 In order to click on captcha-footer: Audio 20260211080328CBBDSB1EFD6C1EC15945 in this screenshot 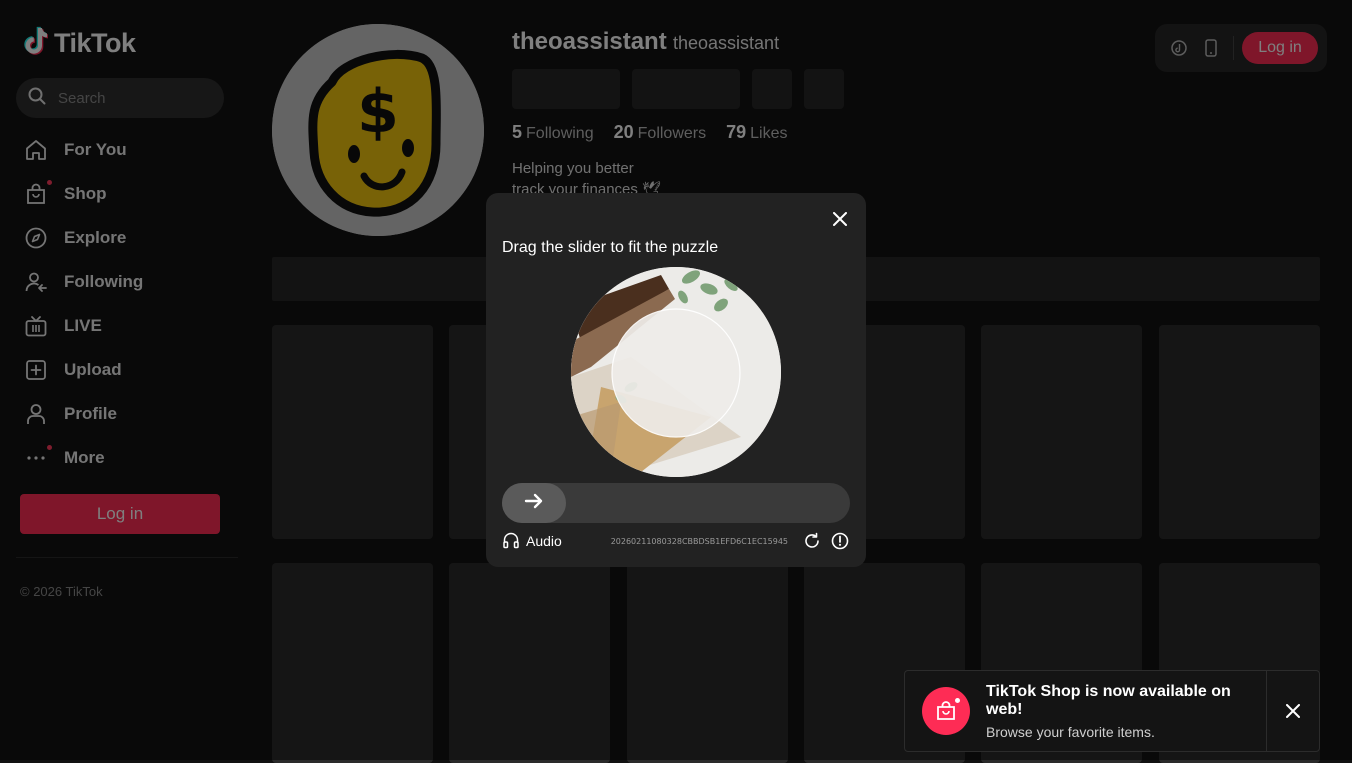, I will do `click(676, 541)`.